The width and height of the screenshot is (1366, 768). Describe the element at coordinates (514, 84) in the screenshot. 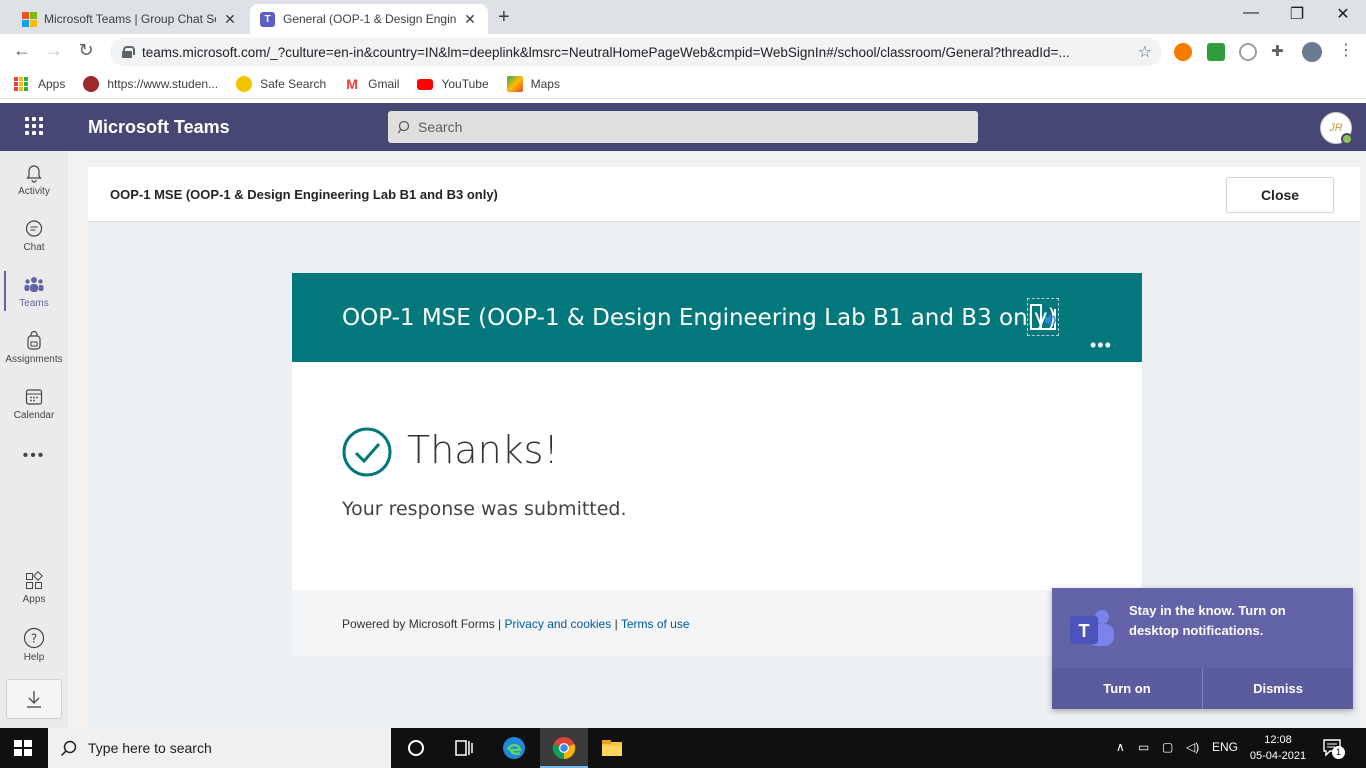

I see `maps-icon` at that location.